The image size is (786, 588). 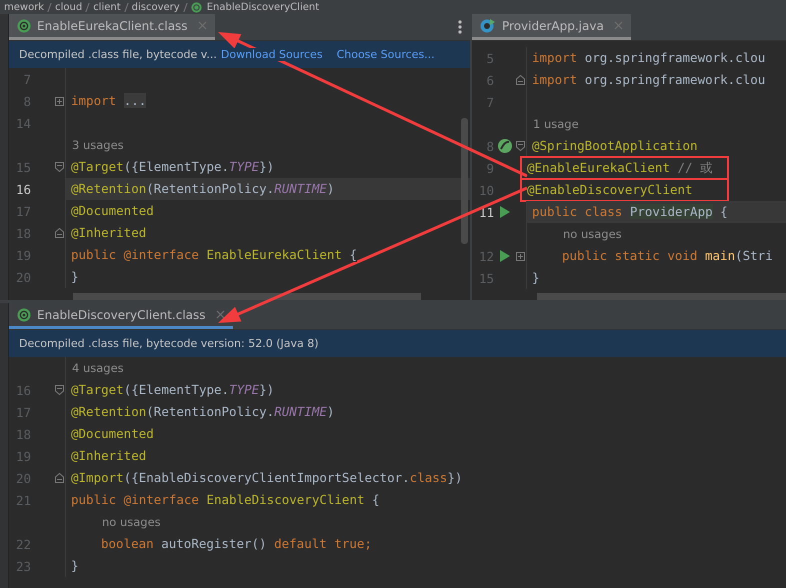 What do you see at coordinates (112, 27) in the screenshot?
I see `editor-tab: EnableEurekaClient.class` at bounding box center [112, 27].